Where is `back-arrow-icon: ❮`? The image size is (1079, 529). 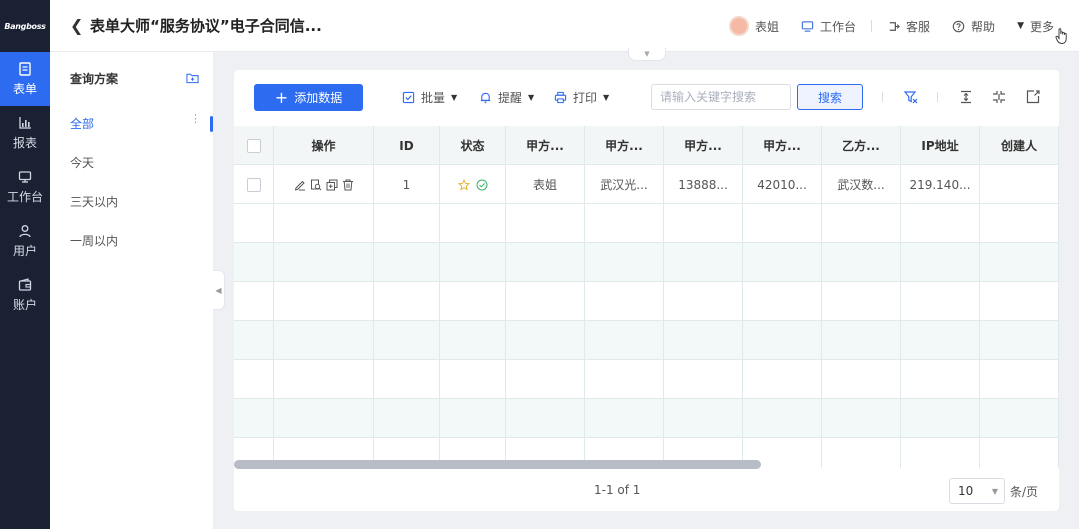 back-arrow-icon: ❮ is located at coordinates (78, 25).